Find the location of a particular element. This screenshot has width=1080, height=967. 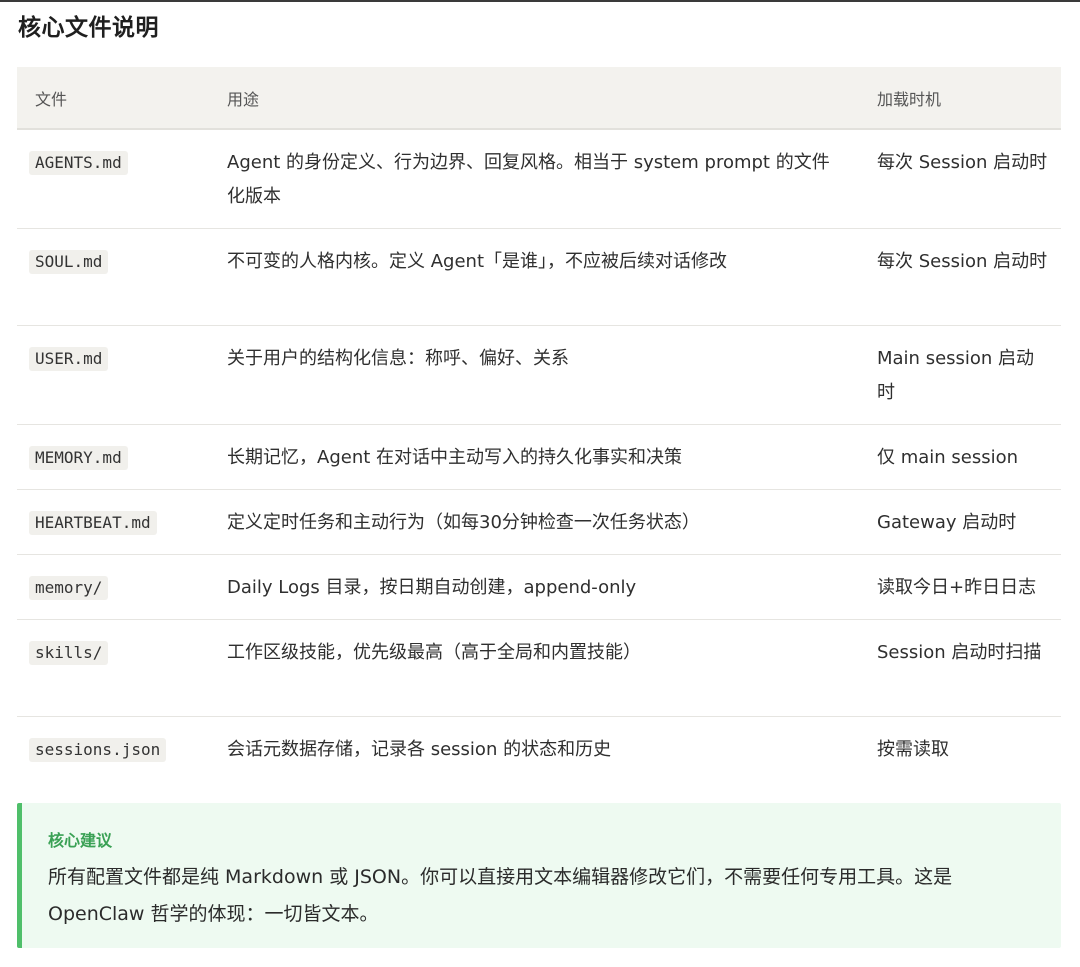

table-header-row: 文件 用途 加载时机 is located at coordinates (539, 98).